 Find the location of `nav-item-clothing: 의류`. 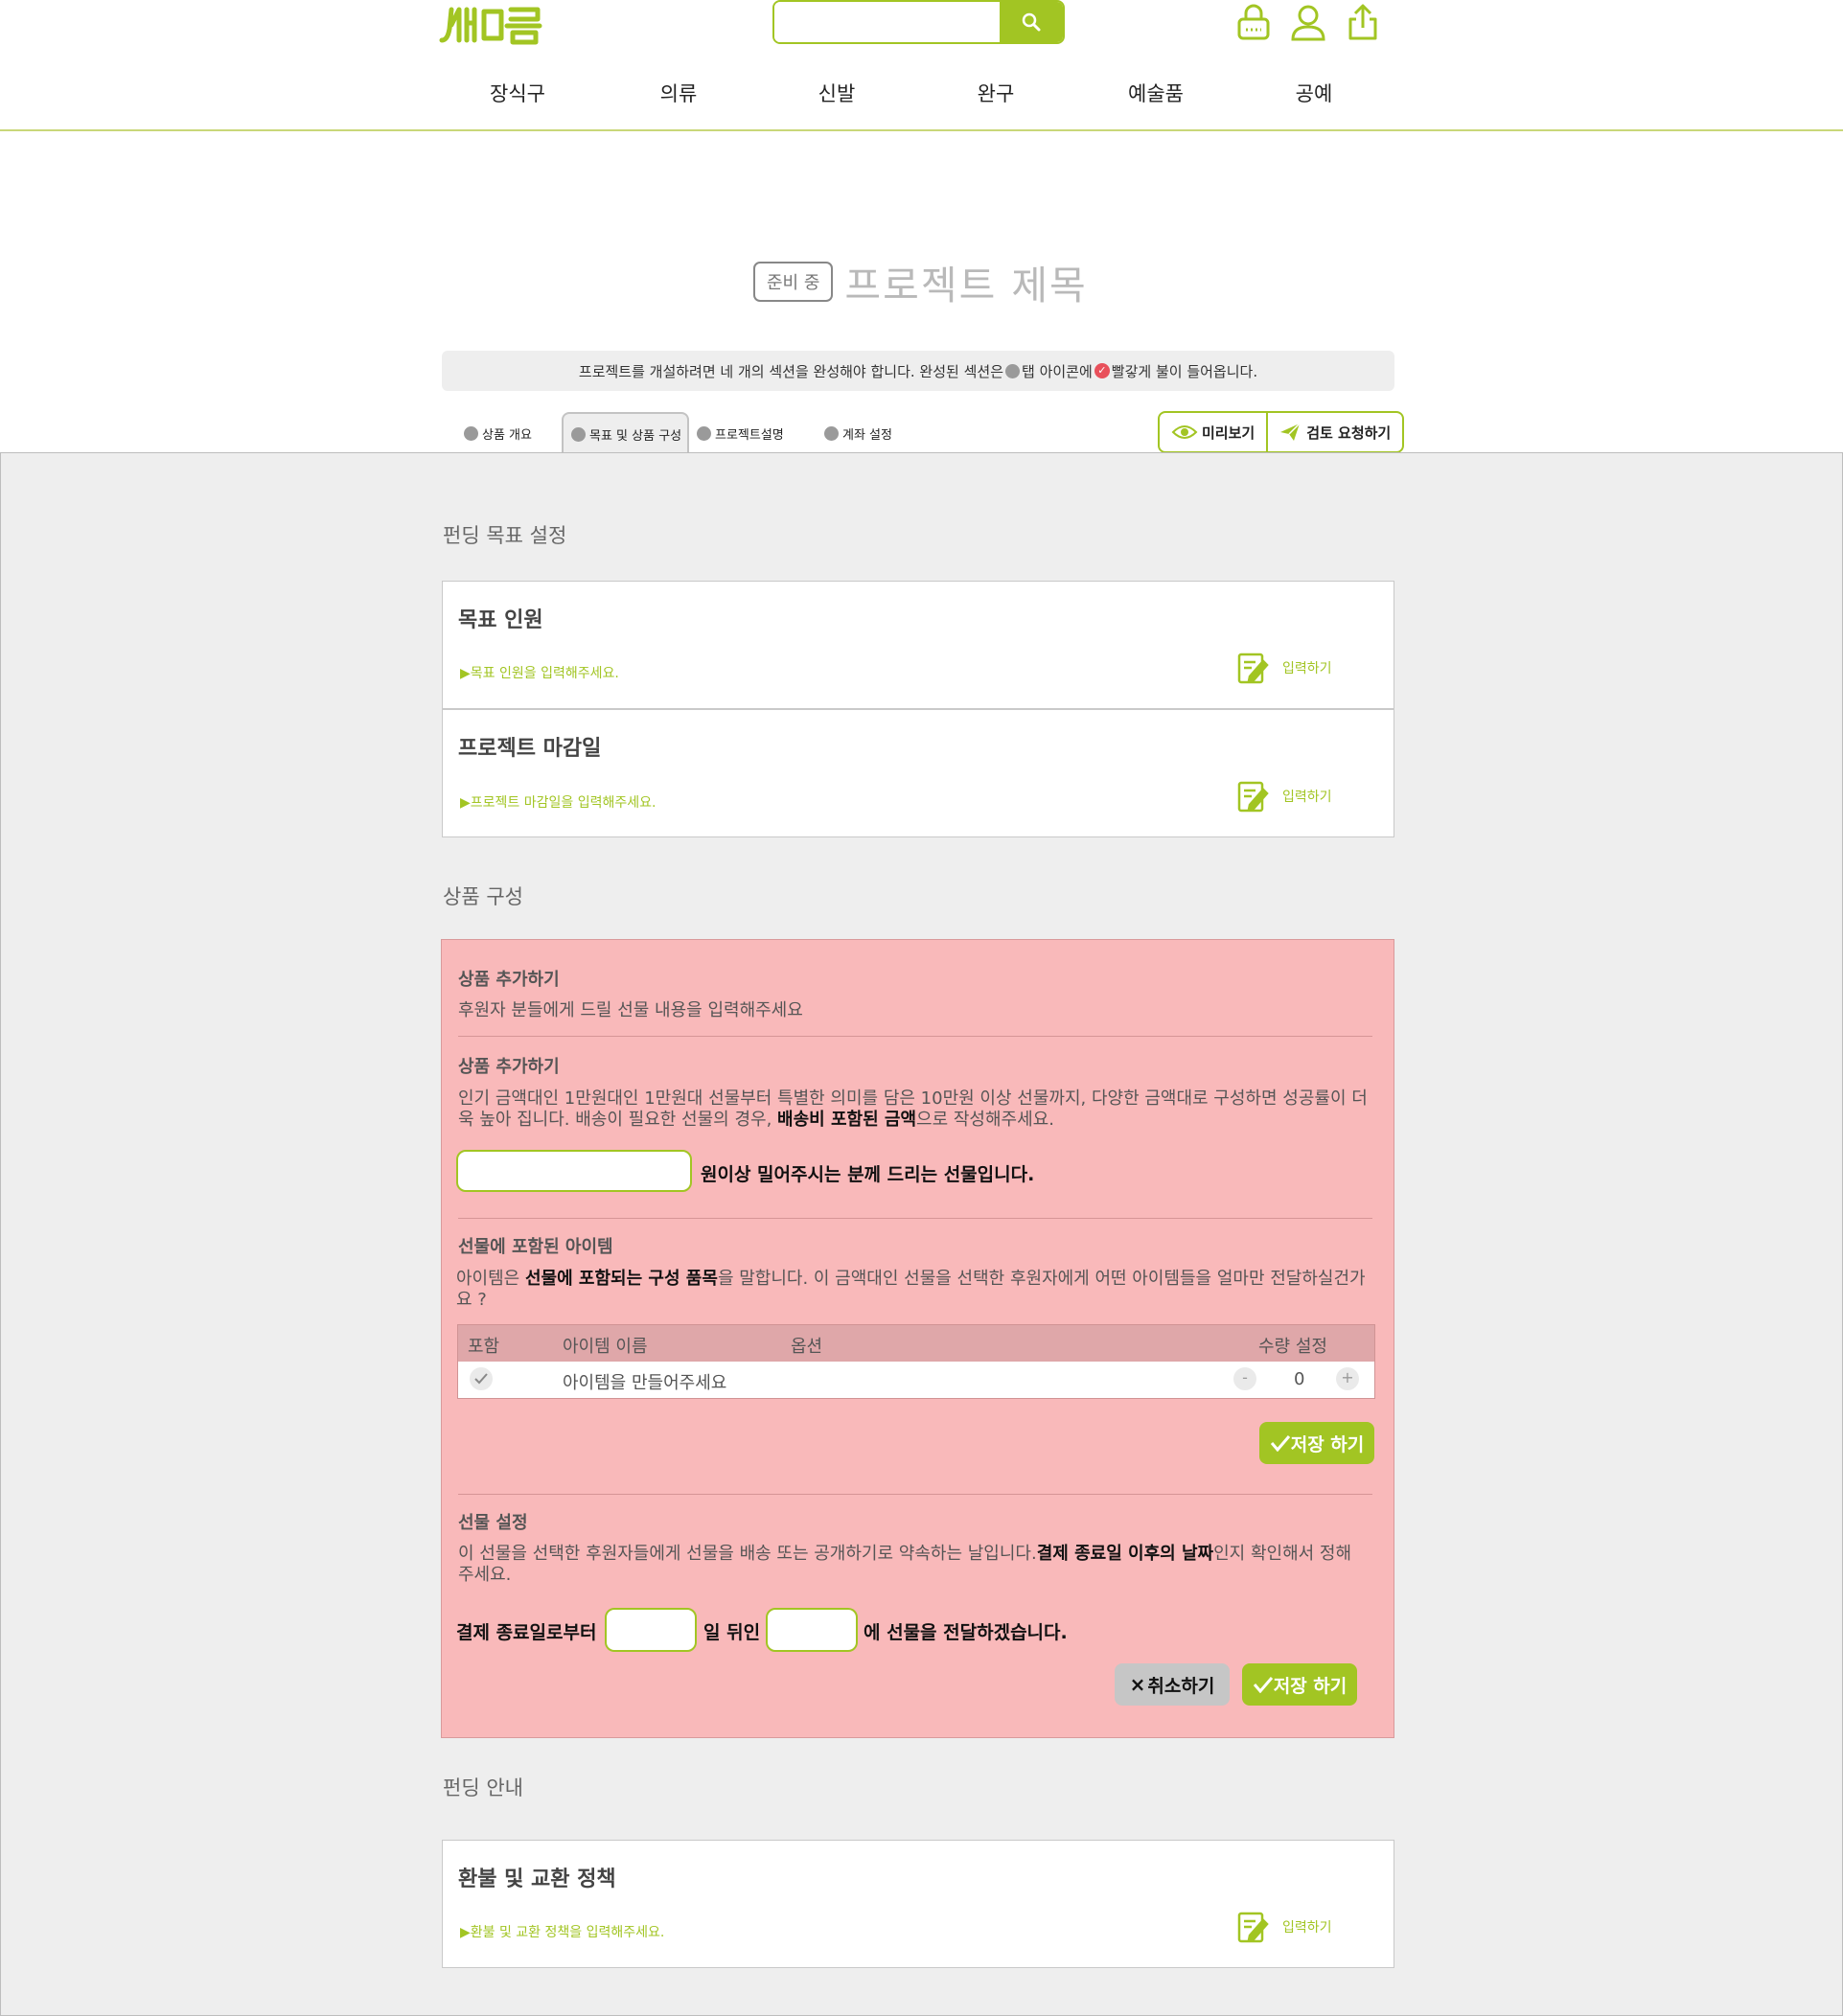

nav-item-clothing: 의류 is located at coordinates (678, 93).